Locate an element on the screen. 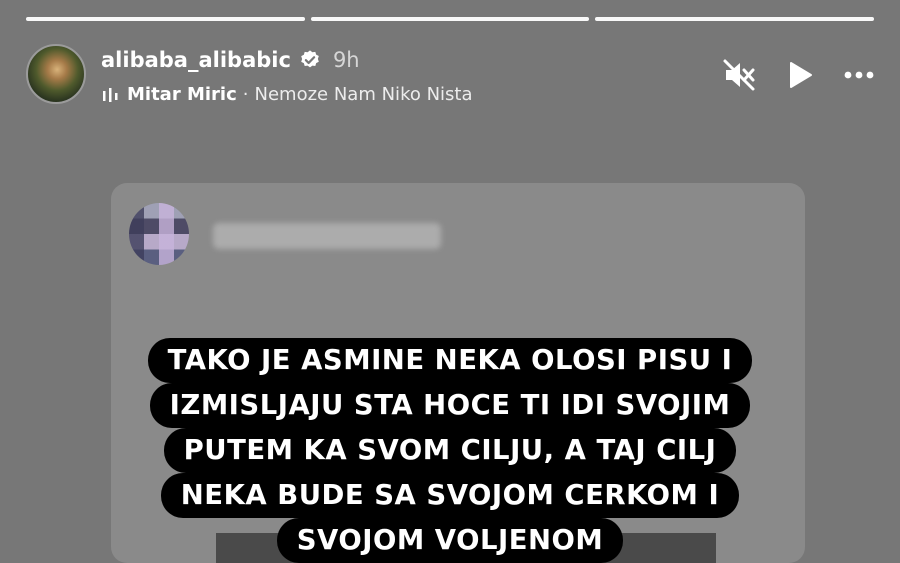  story-progress-bar is located at coordinates (450, 19).